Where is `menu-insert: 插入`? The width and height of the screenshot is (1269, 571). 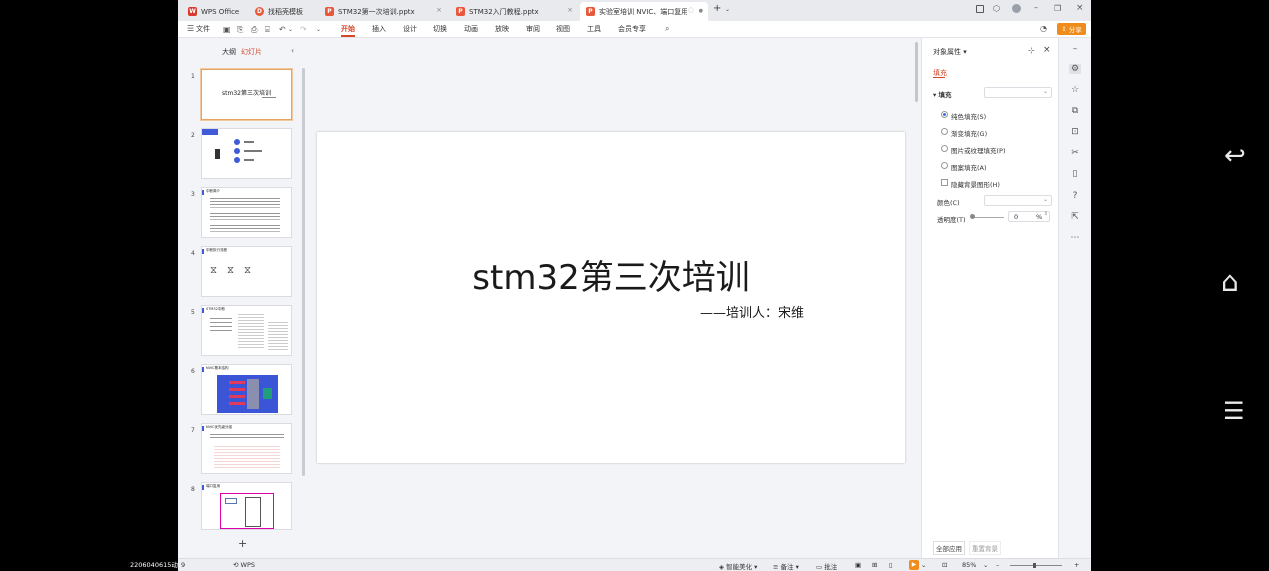 menu-insert: 插入 is located at coordinates (379, 29).